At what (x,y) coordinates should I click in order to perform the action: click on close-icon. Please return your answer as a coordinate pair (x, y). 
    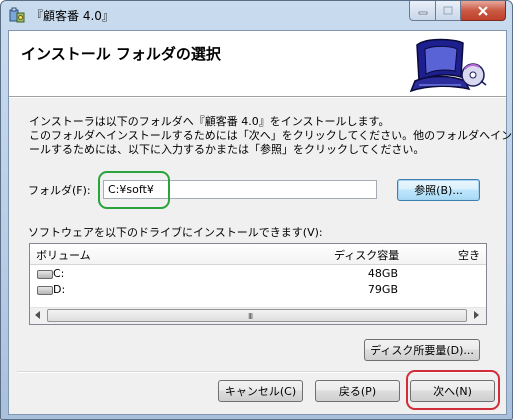
    Looking at the image, I should click on (483, 10).